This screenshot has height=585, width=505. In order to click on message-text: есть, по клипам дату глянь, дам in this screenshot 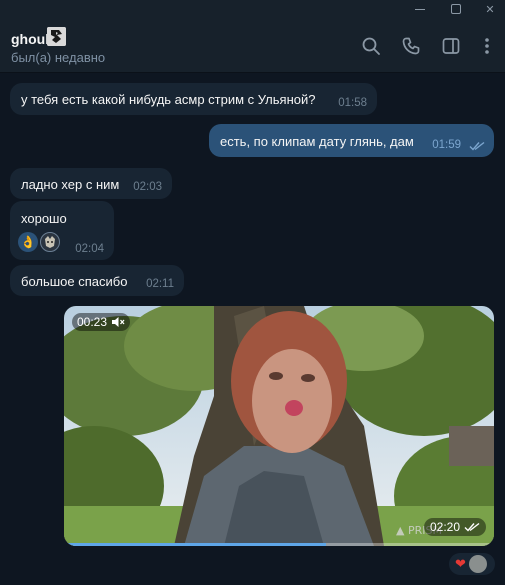, I will do `click(317, 141)`.